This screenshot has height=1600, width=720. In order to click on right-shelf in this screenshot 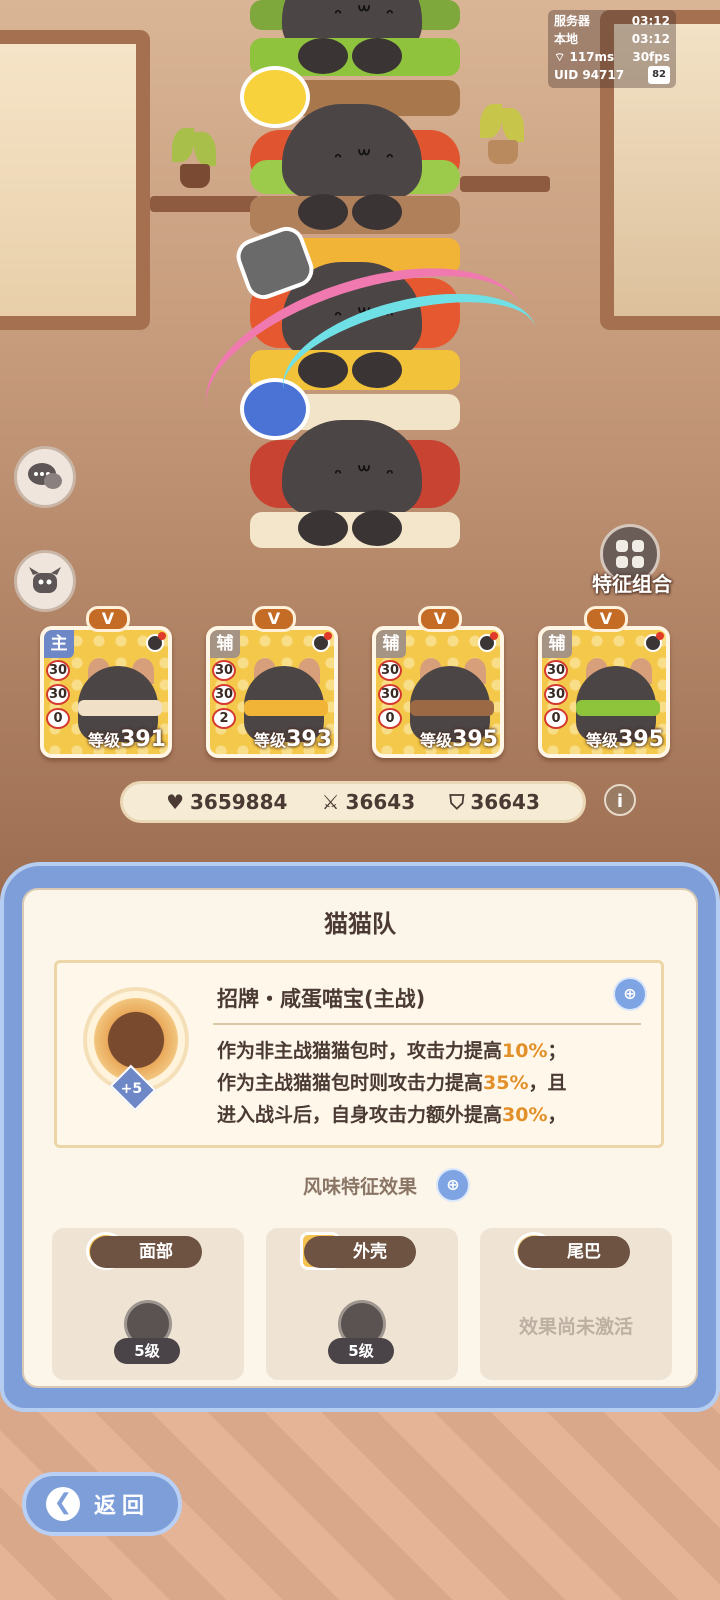, I will do `click(505, 184)`.